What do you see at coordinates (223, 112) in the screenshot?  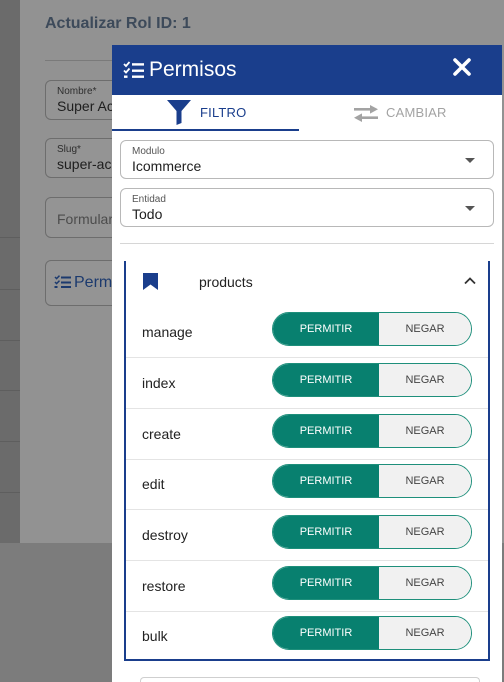 I see `tab-filter-label: FILTRO` at bounding box center [223, 112].